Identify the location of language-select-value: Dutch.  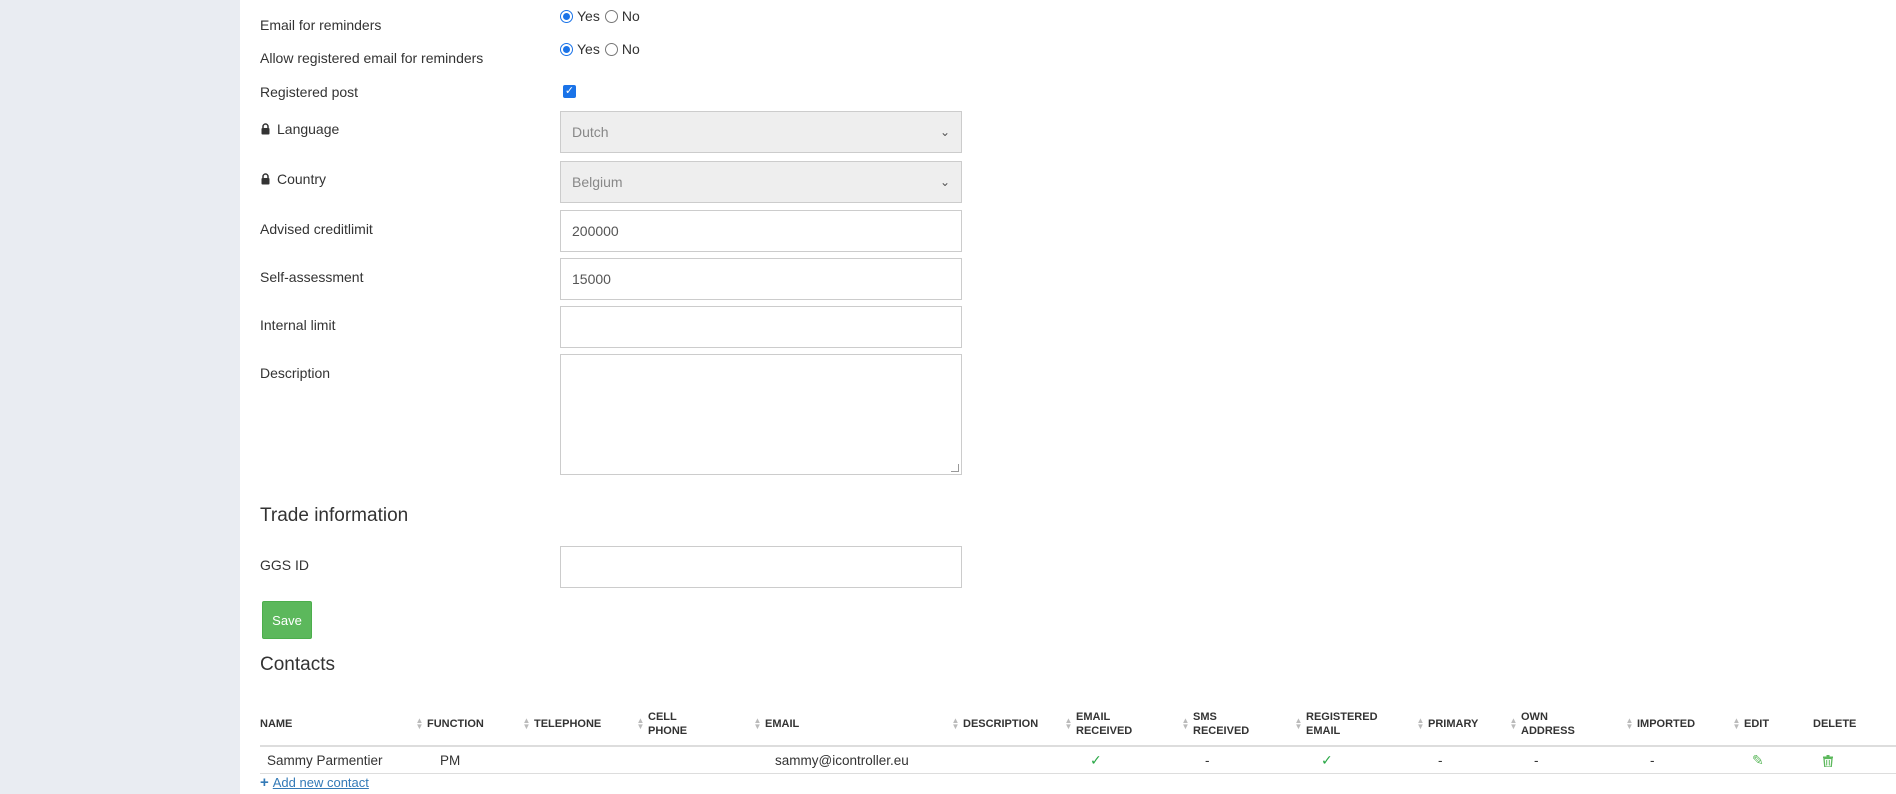
(590, 132).